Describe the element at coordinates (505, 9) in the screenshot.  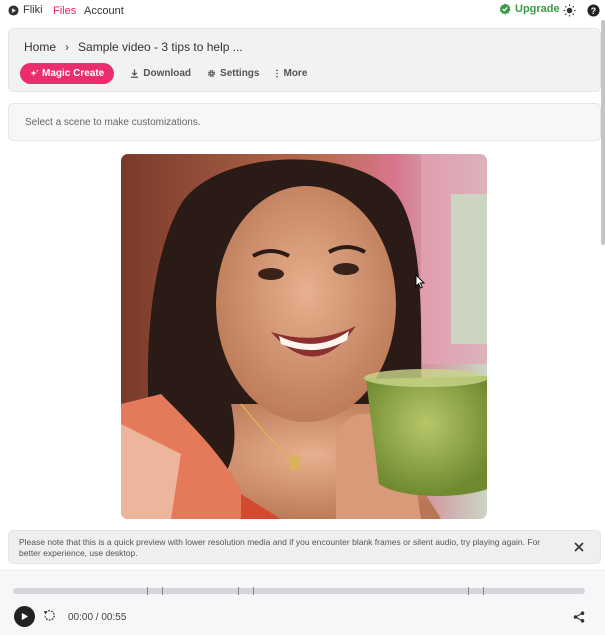
I see `verified-badge-icon` at that location.